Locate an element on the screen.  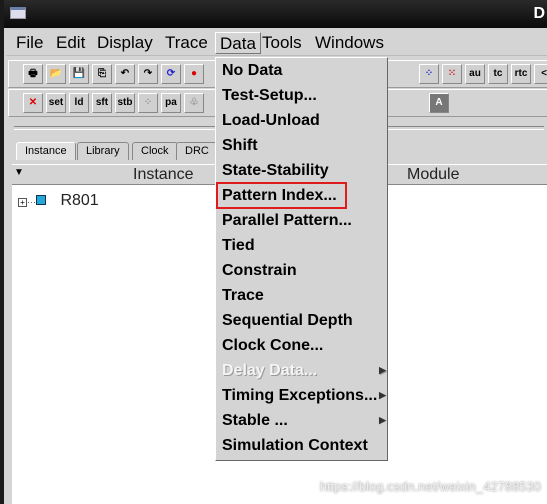
menu-item-label: No Data is located at coordinates (252, 70).